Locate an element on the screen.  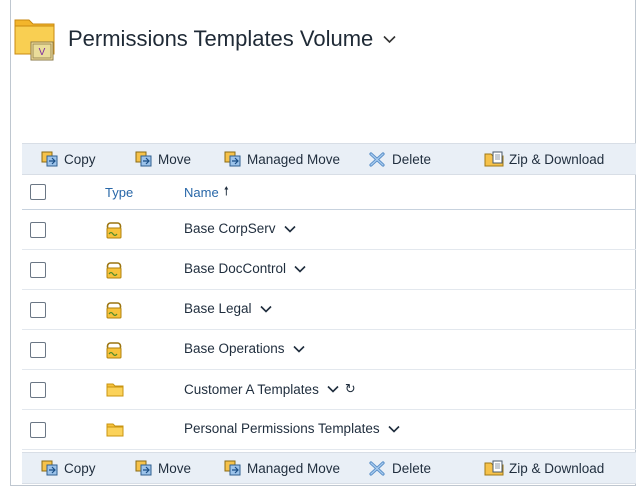
row-name: Personal Permissions Templates is located at coordinates (292, 428).